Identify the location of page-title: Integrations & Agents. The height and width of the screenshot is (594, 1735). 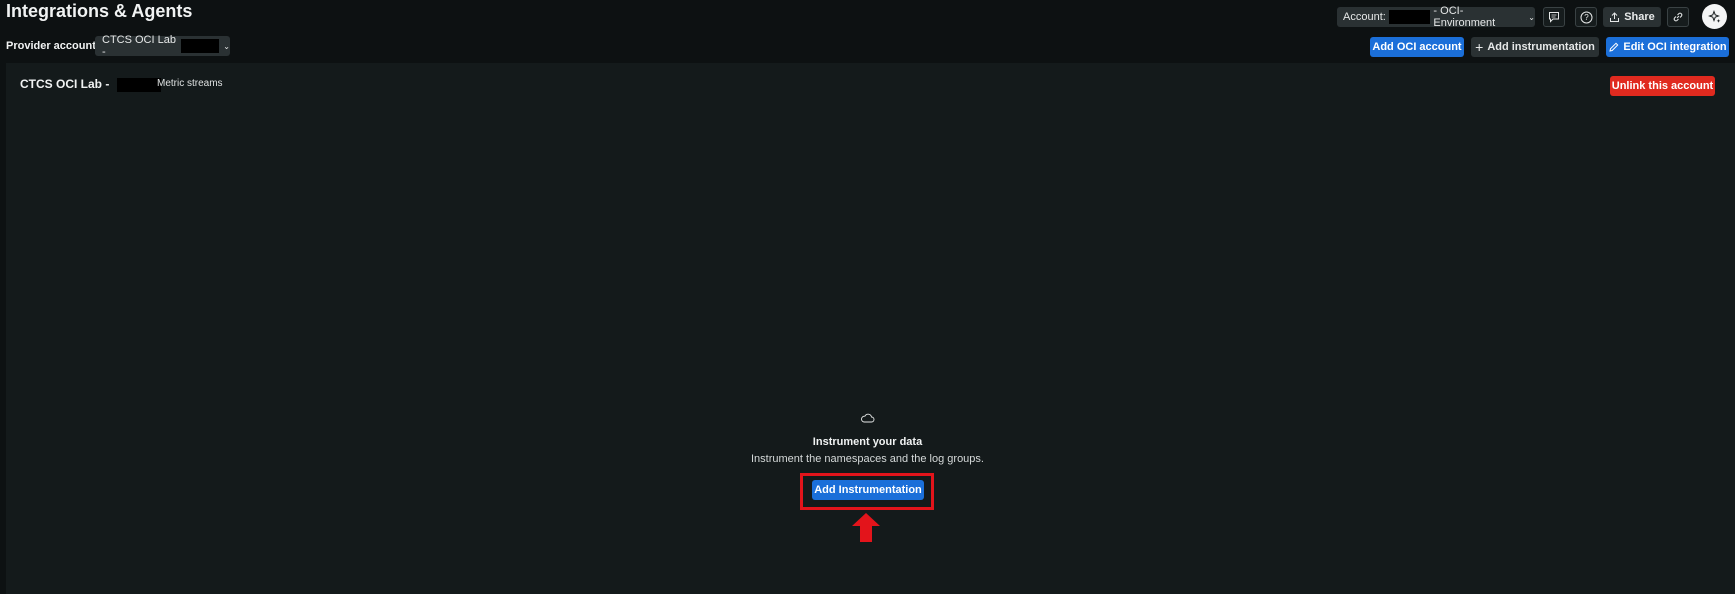
(99, 11).